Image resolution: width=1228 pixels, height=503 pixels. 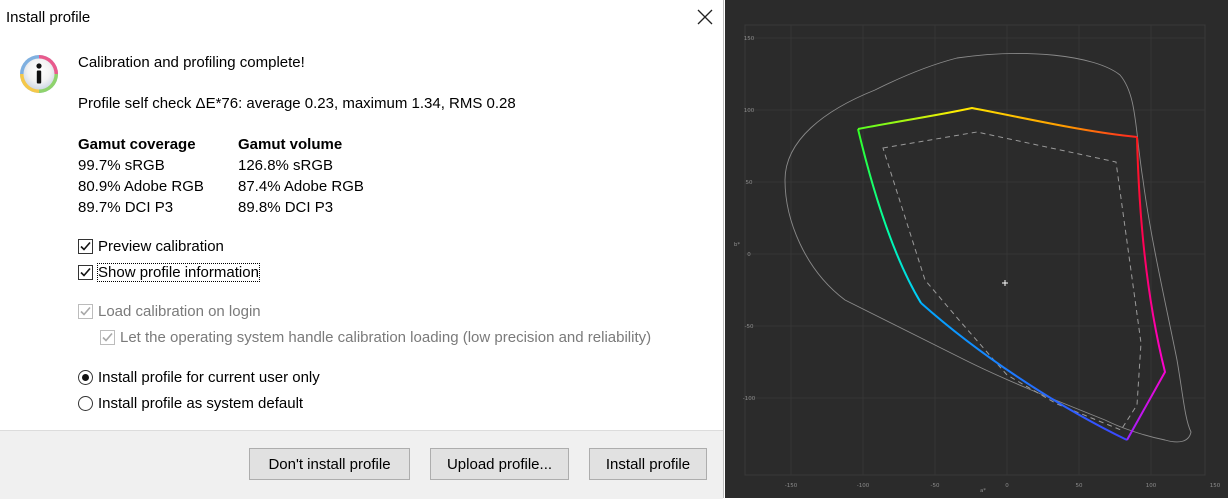 What do you see at coordinates (1024, 371) in the screenshot?
I see `gamut-blue-edge` at bounding box center [1024, 371].